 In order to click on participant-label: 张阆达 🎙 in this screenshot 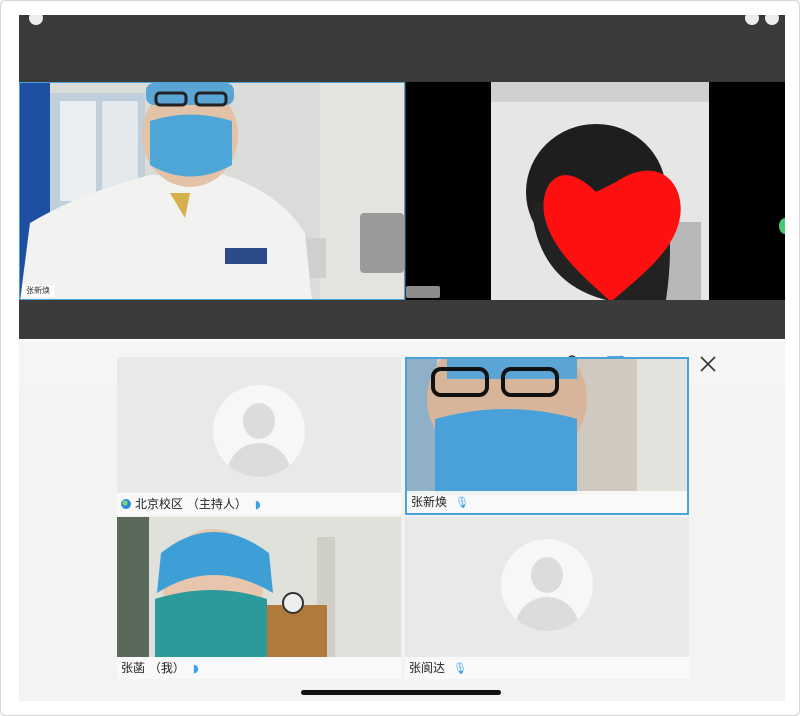, I will do `click(547, 668)`.